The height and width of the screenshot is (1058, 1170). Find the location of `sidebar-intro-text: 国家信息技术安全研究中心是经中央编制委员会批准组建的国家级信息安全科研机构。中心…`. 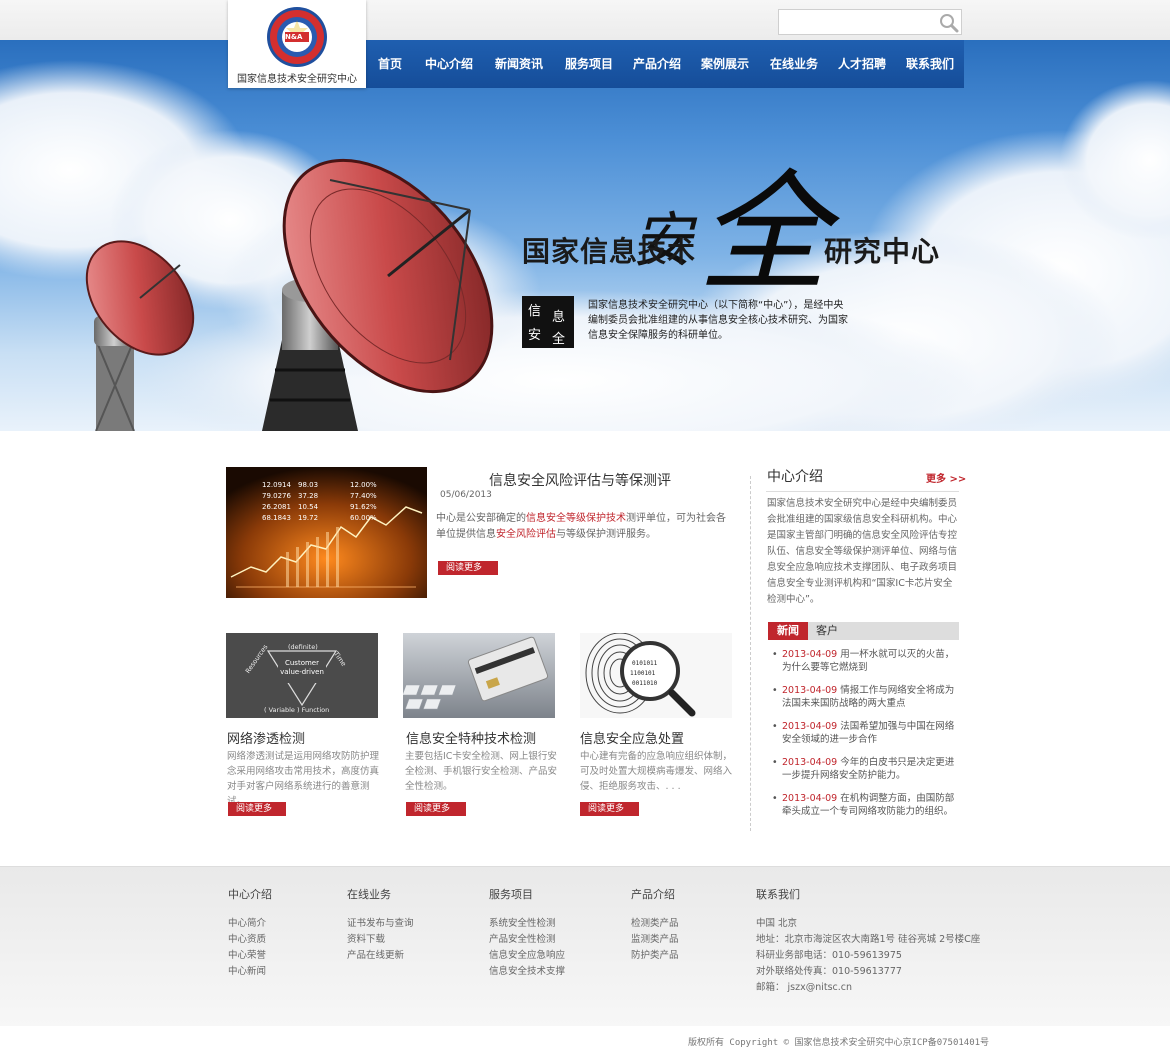

sidebar-intro-text: 国家信息技术安全研究中心是经中央编制委员会批准组建的国家级信息安全科研机构。中心… is located at coordinates (862, 551).